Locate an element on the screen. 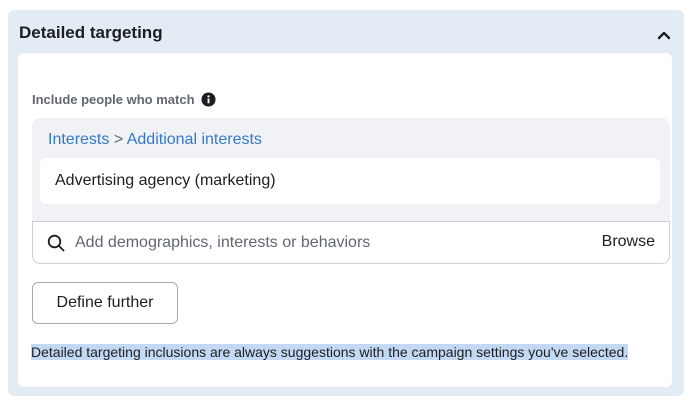 The height and width of the screenshot is (408, 700). selected-interest: Advertising agency (marketing) is located at coordinates (350, 181).